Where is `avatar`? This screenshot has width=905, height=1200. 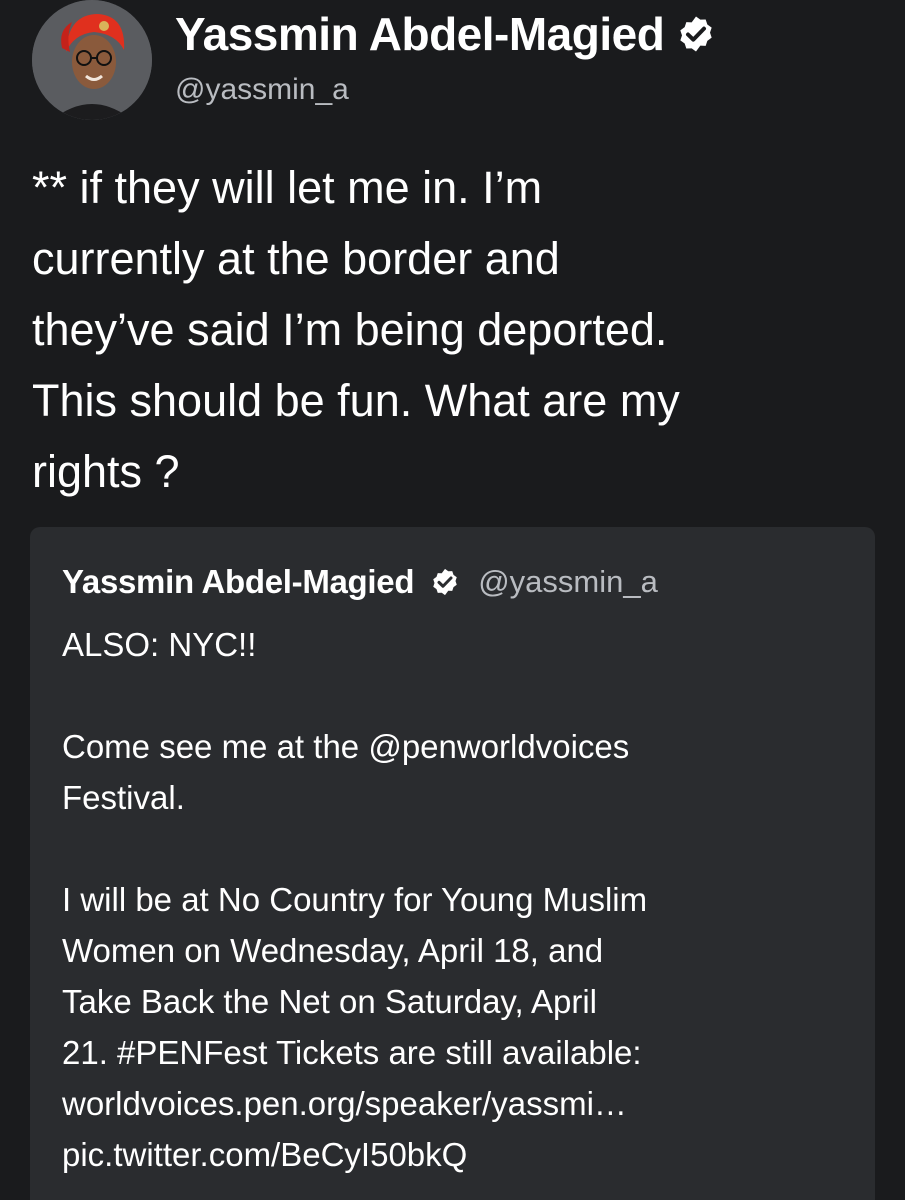
avatar is located at coordinates (92, 60).